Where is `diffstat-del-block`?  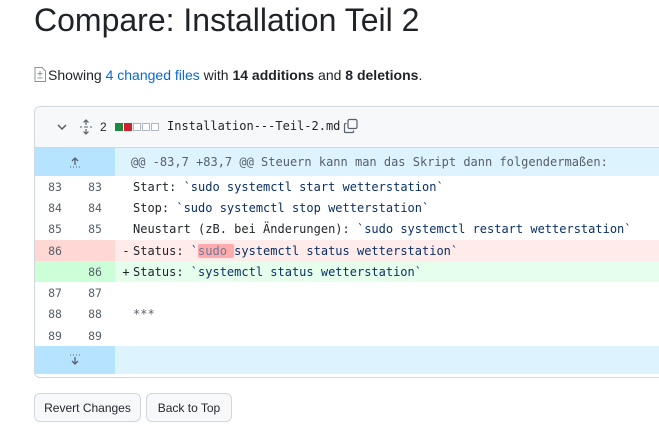 diffstat-del-block is located at coordinates (128, 127).